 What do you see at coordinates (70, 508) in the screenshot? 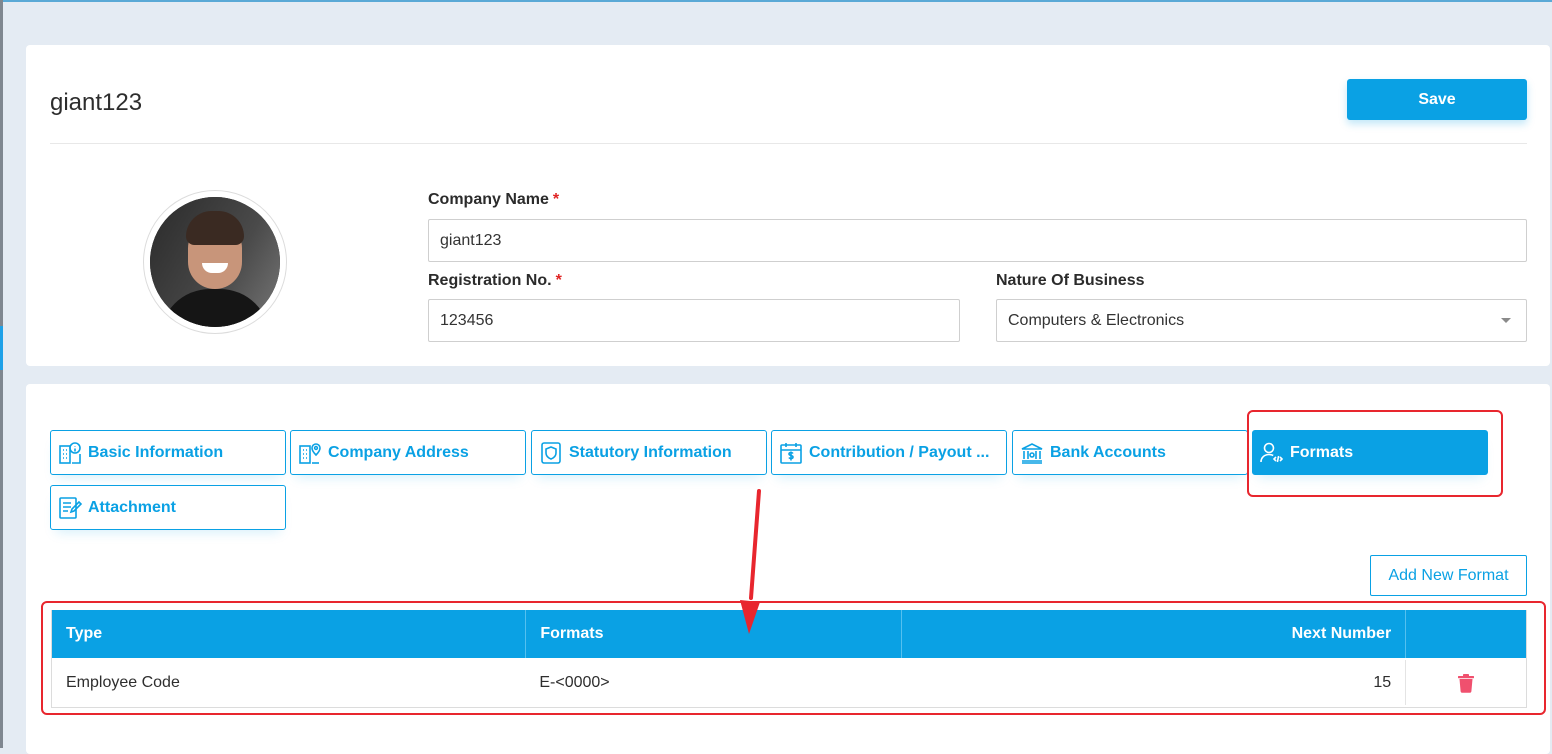
I see `document-edit-icon` at bounding box center [70, 508].